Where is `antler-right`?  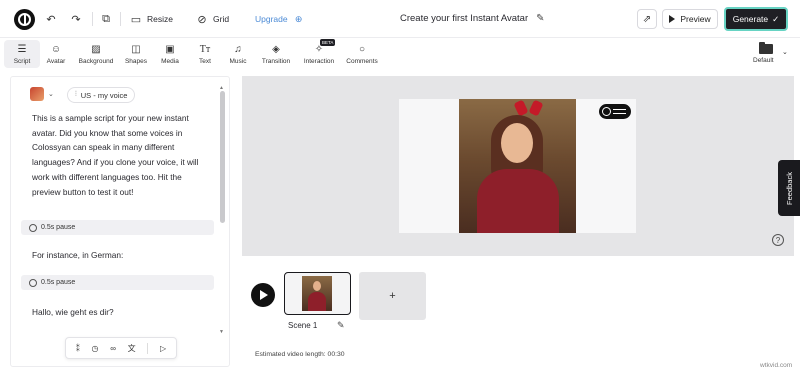 antler-right is located at coordinates (536, 108).